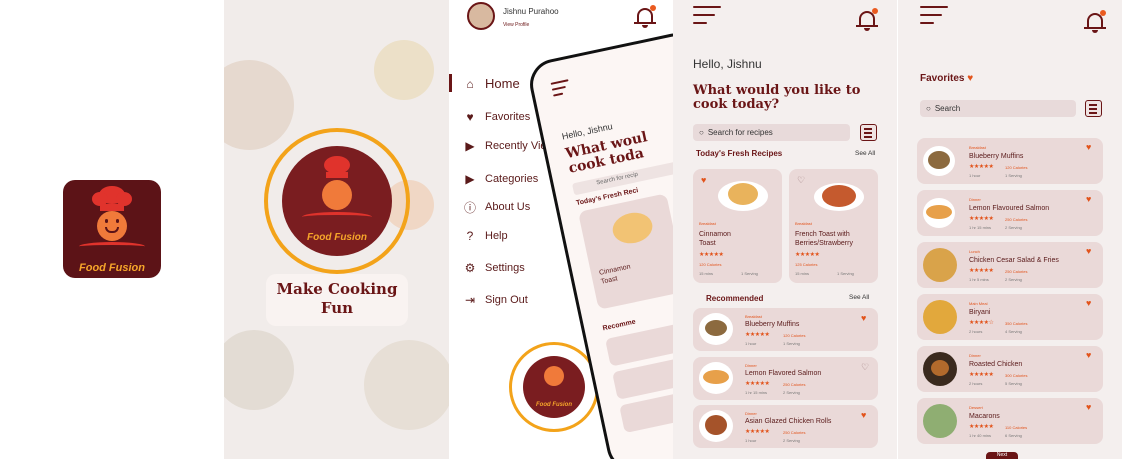 The height and width of the screenshot is (459, 1122). Describe the element at coordinates (771, 132) in the screenshot. I see `search-input: ○ Search for recipes` at that location.